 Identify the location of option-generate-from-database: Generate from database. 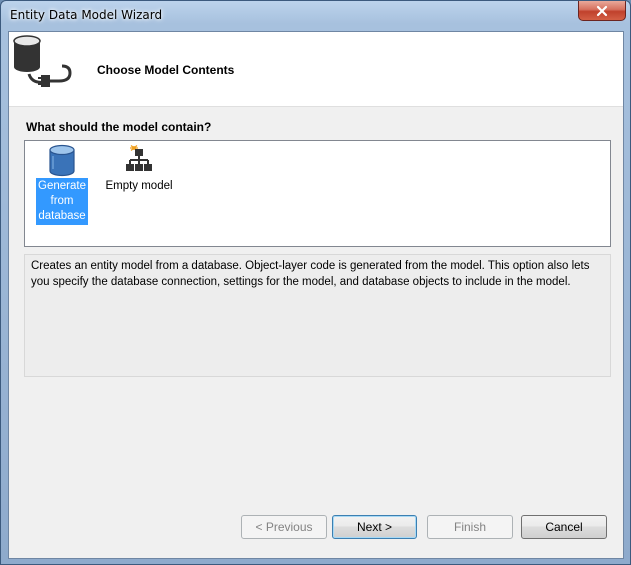
(62, 183).